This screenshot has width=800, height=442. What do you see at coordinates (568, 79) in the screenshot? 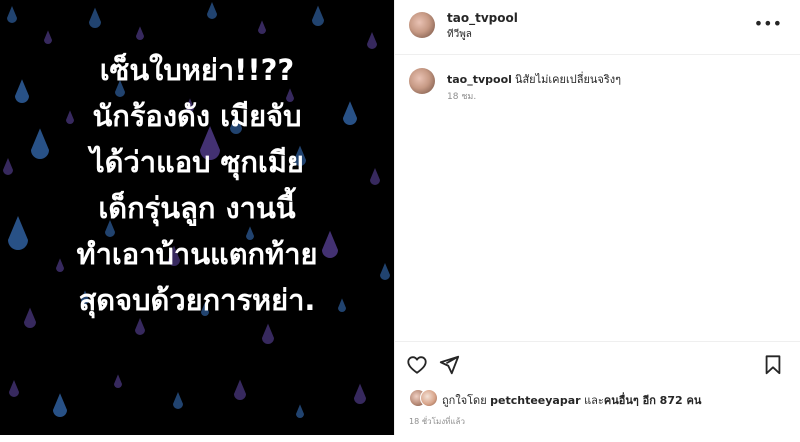
I see `caption-text: นิสัยไม่เคยเปลี่ยนจริงๆ` at bounding box center [568, 79].